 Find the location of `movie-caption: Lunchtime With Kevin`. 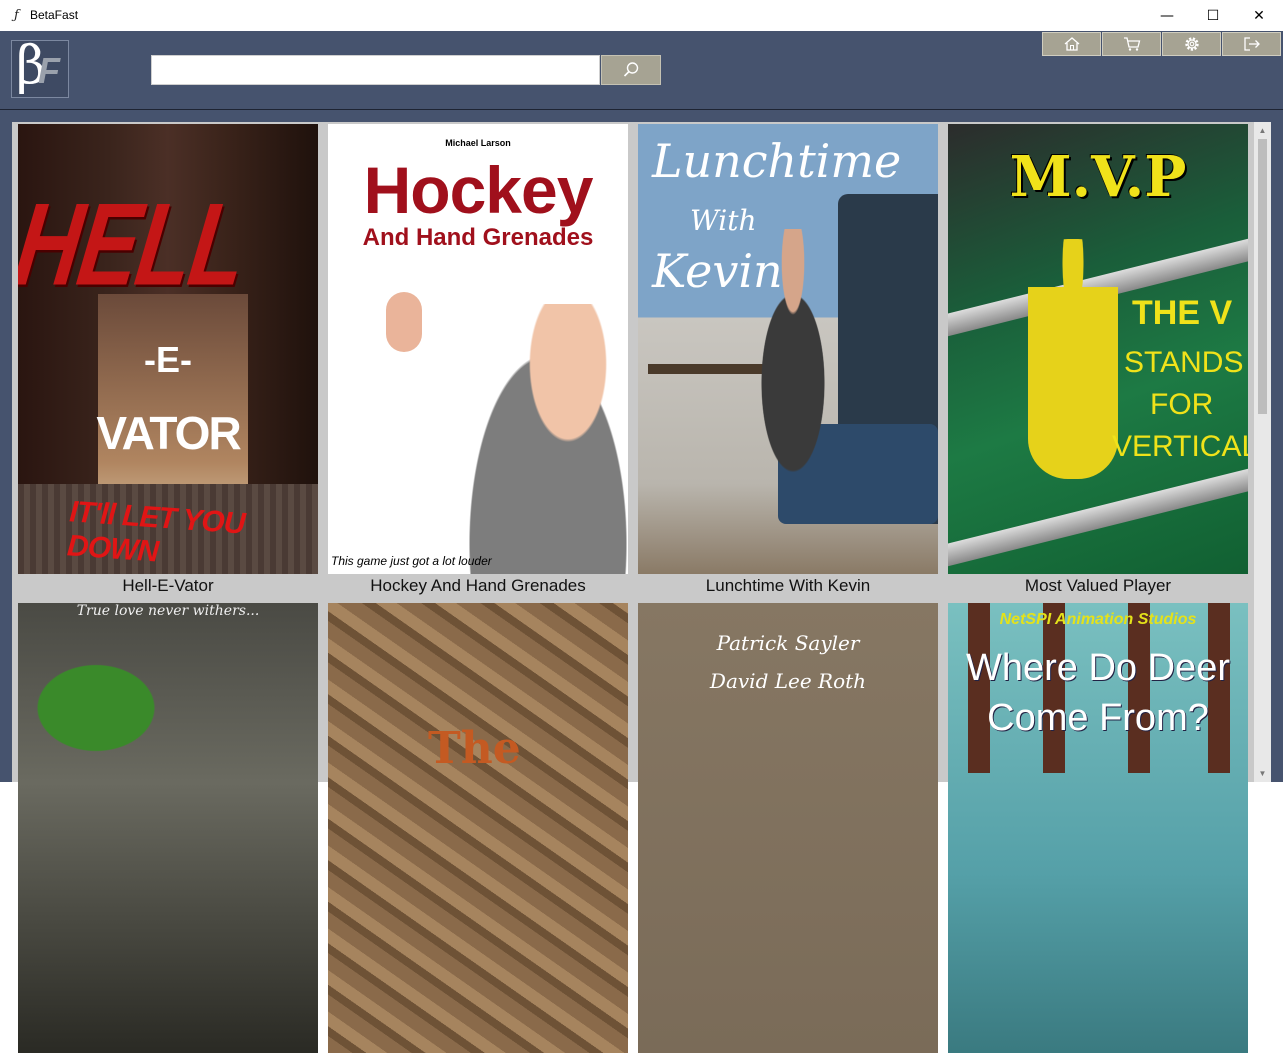

movie-caption: Lunchtime With Kevin is located at coordinates (788, 585).